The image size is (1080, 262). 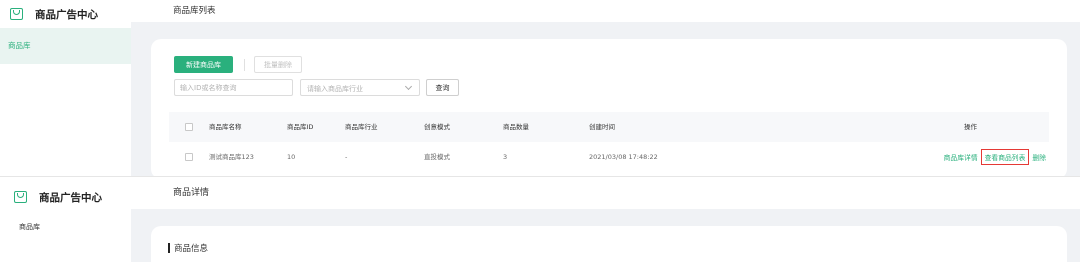 What do you see at coordinates (335, 89) in the screenshot?
I see `industry-select-placeholder: 请输入商品库行业` at bounding box center [335, 89].